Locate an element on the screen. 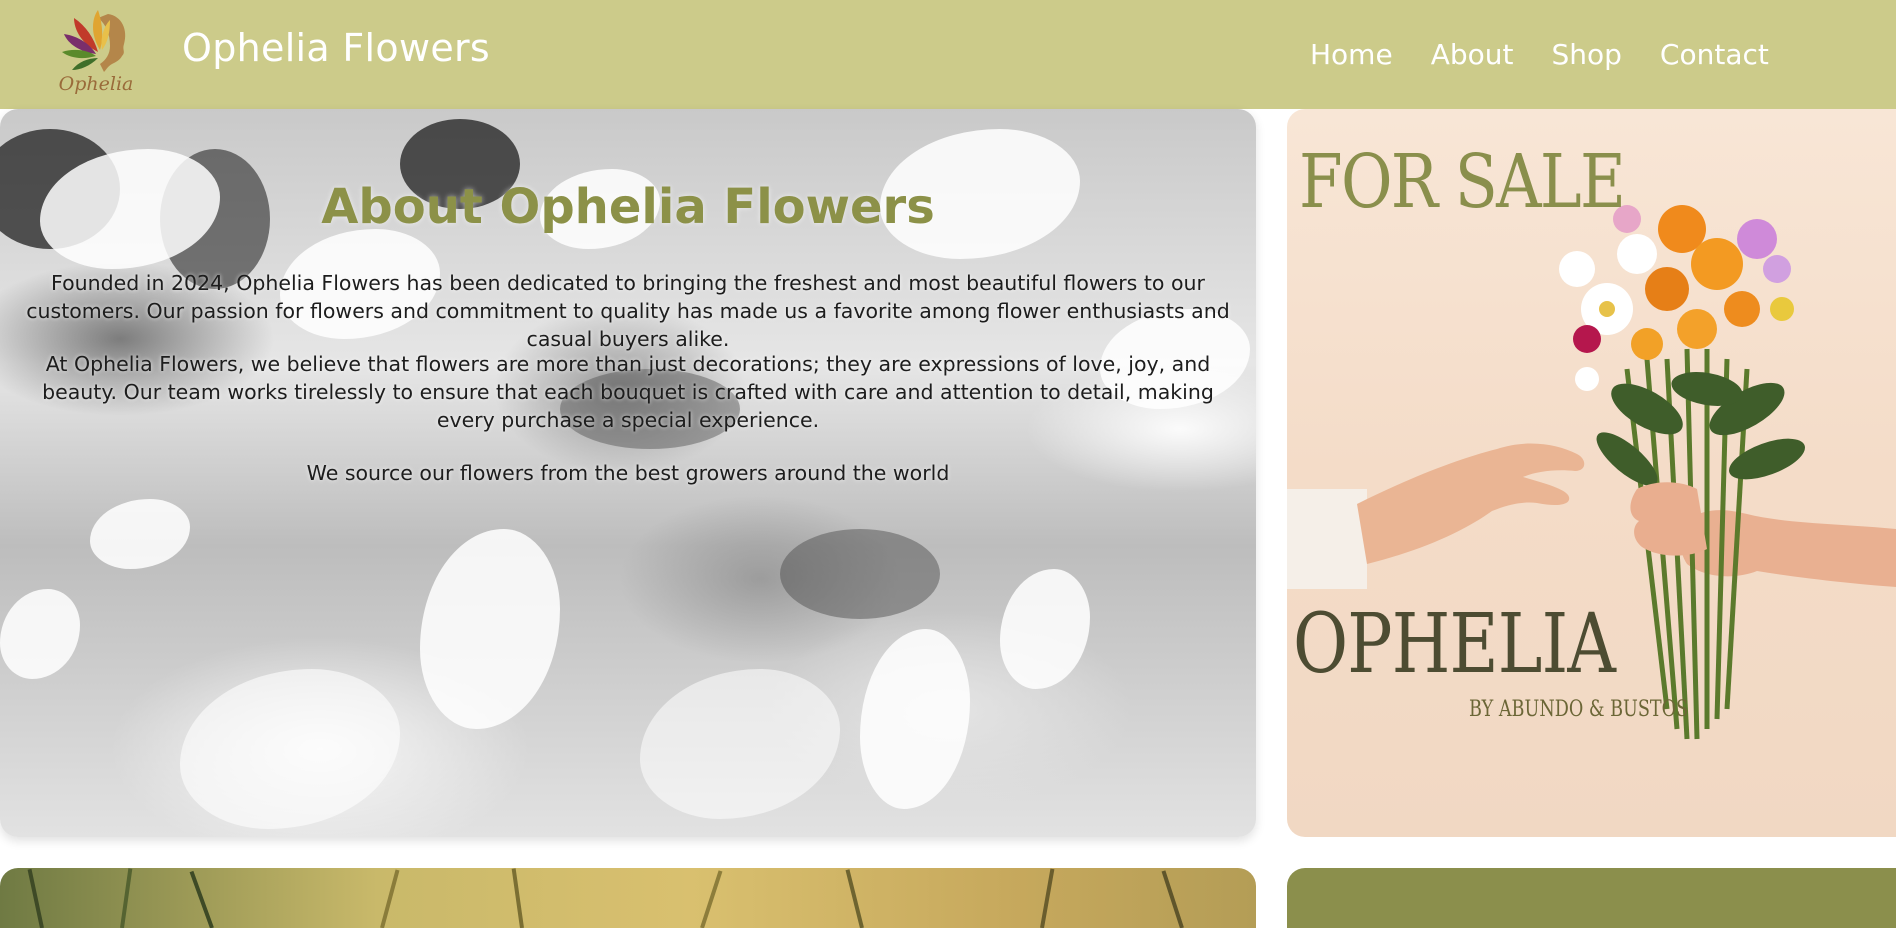 This screenshot has width=1896, height=928. ophelia-logo: Ophelia is located at coordinates (96, 50).